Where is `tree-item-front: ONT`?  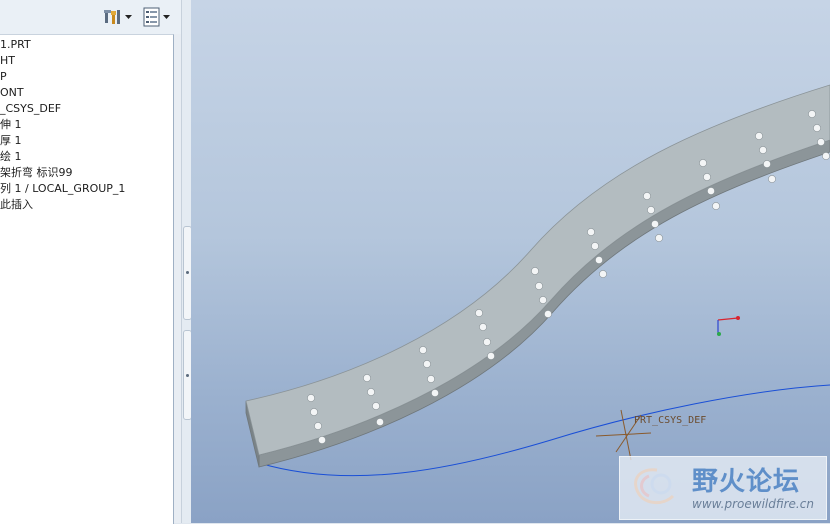
tree-item-front: ONT is located at coordinates (12, 93).